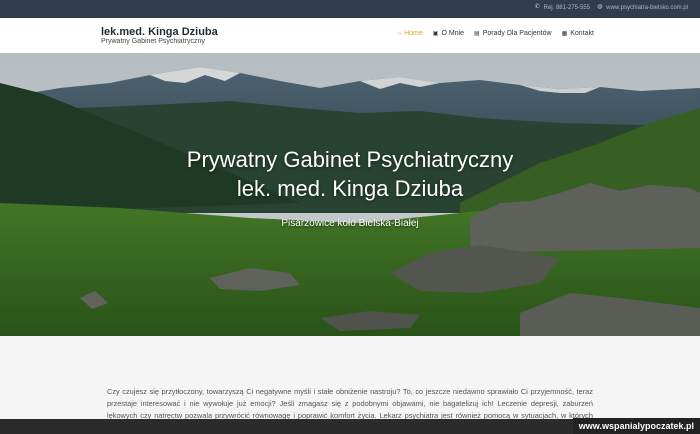 The image size is (700, 434). I want to click on document-icon: ▣, so click(435, 34).